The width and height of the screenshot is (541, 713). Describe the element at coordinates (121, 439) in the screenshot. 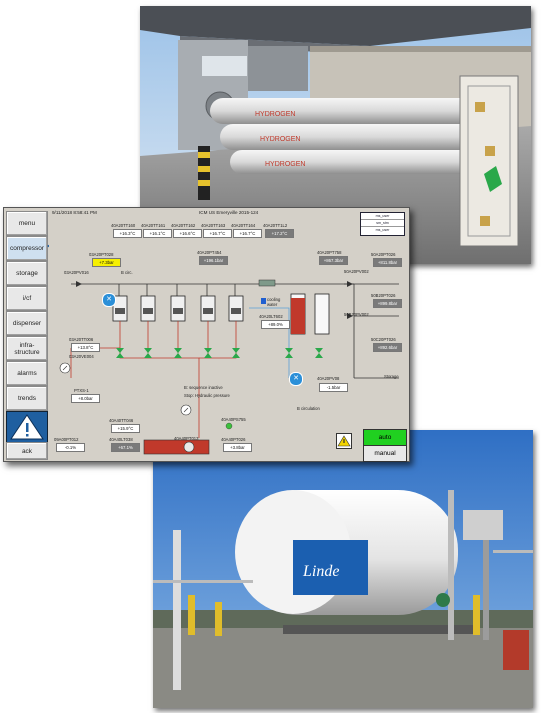

I see `tag-label: 40A40LT038` at that location.